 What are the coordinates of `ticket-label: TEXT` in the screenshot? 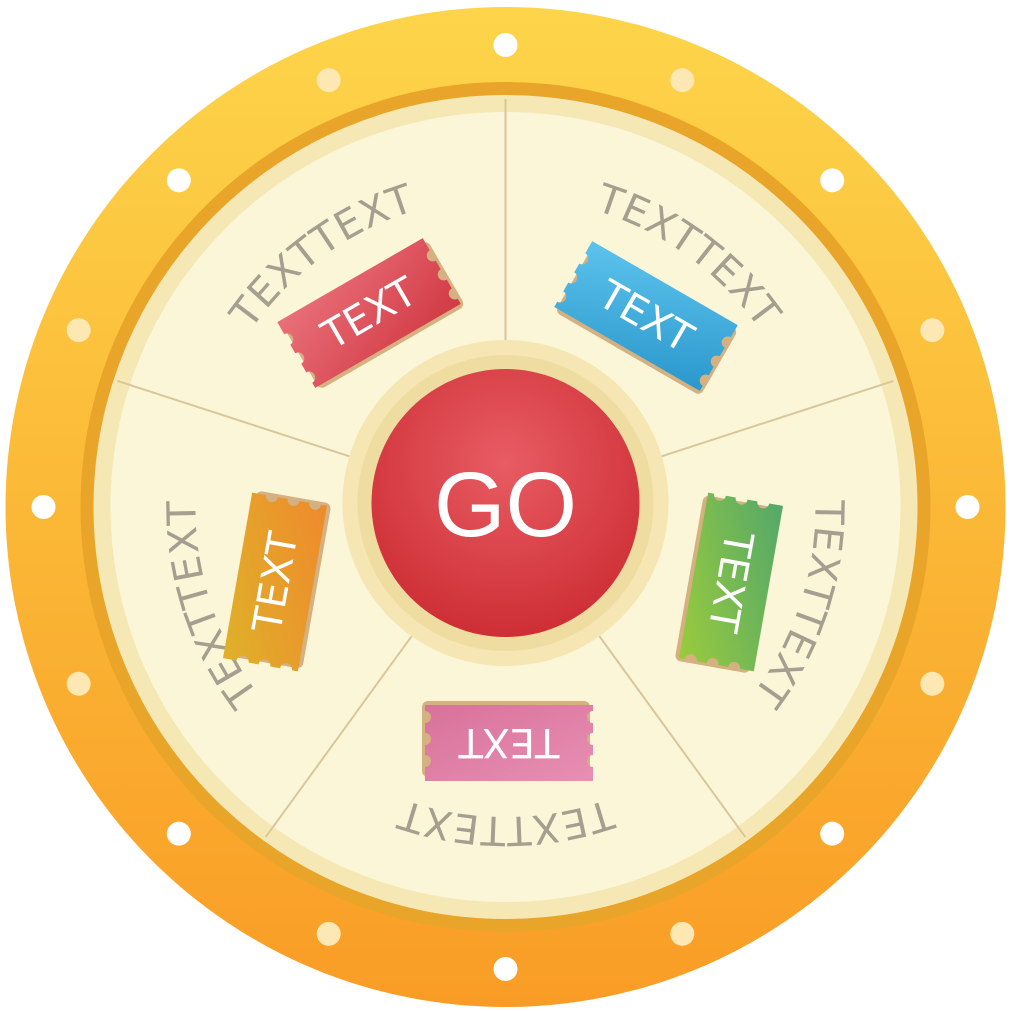 It's located at (509, 742).